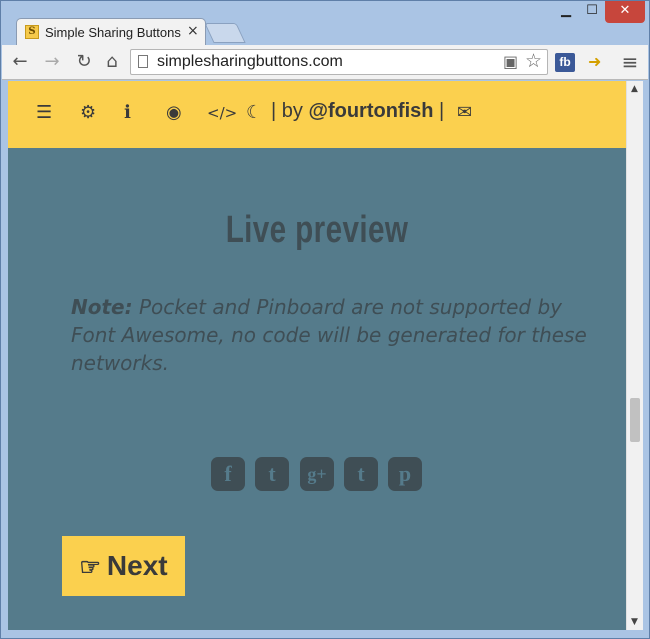  Describe the element at coordinates (52, 62) in the screenshot. I see `forward-icon: →` at that location.